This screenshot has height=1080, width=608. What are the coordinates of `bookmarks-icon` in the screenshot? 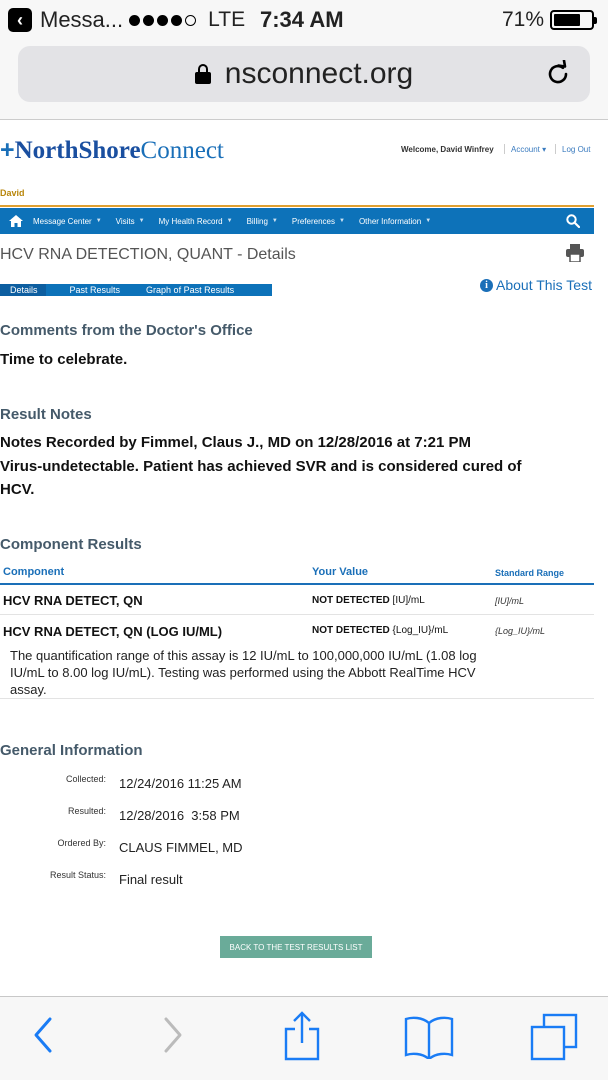 It's located at (429, 1037).